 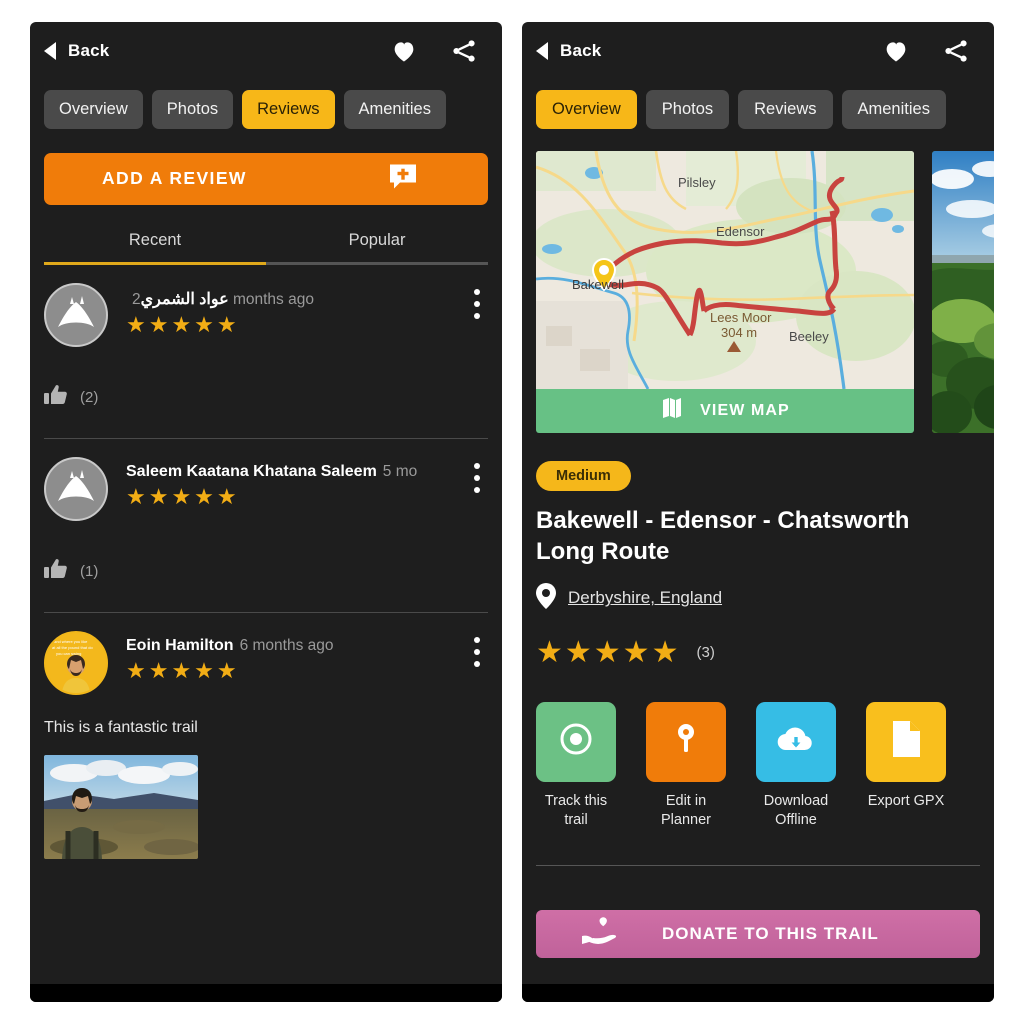 What do you see at coordinates (76, 314) in the screenshot?
I see `avatar` at bounding box center [76, 314].